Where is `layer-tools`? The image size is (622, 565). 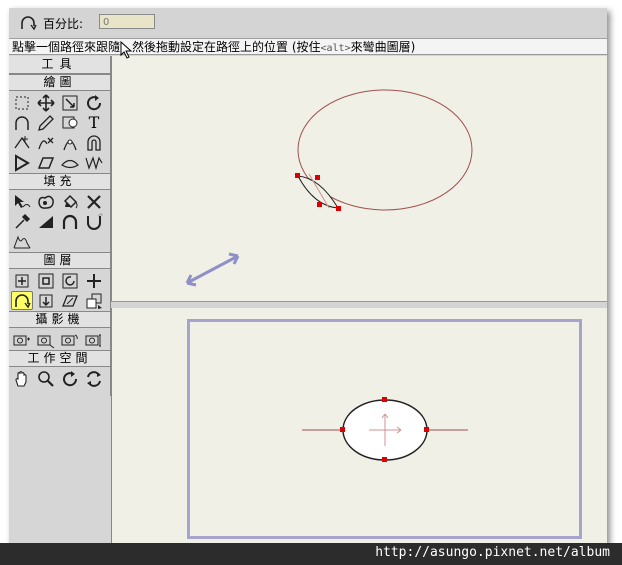 layer-tools is located at coordinates (59, 290).